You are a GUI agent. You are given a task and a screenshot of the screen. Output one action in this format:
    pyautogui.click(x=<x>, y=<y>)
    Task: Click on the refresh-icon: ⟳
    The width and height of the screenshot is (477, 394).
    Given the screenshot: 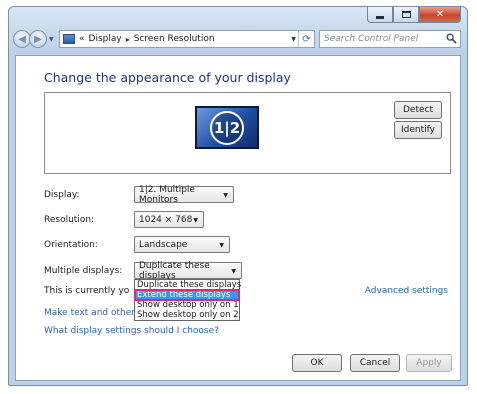 What is the action you would take?
    pyautogui.click(x=306, y=39)
    